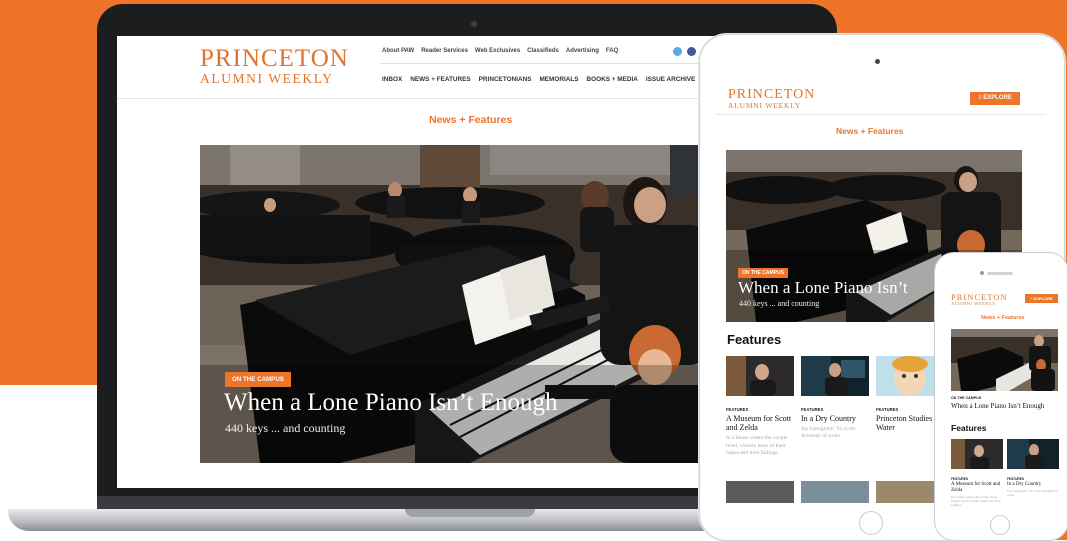 Image resolution: width=1067 pixels, height=541 pixels. I want to click on phone-hero-image, so click(1004, 360).